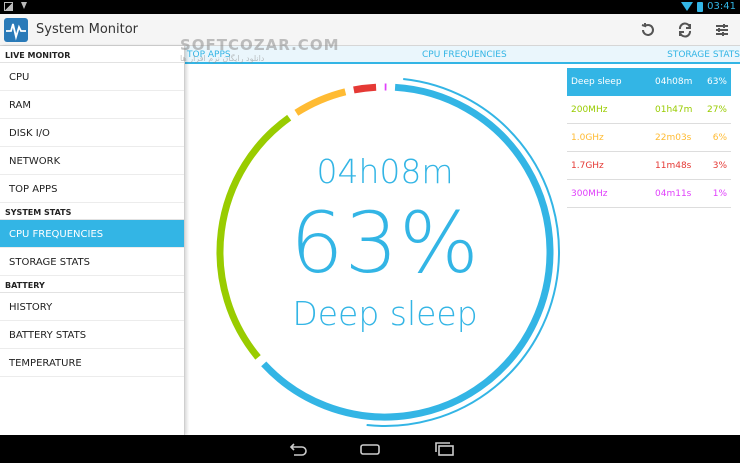  Describe the element at coordinates (385, 313) in the screenshot. I see `selected-state: Deep sleep` at that location.